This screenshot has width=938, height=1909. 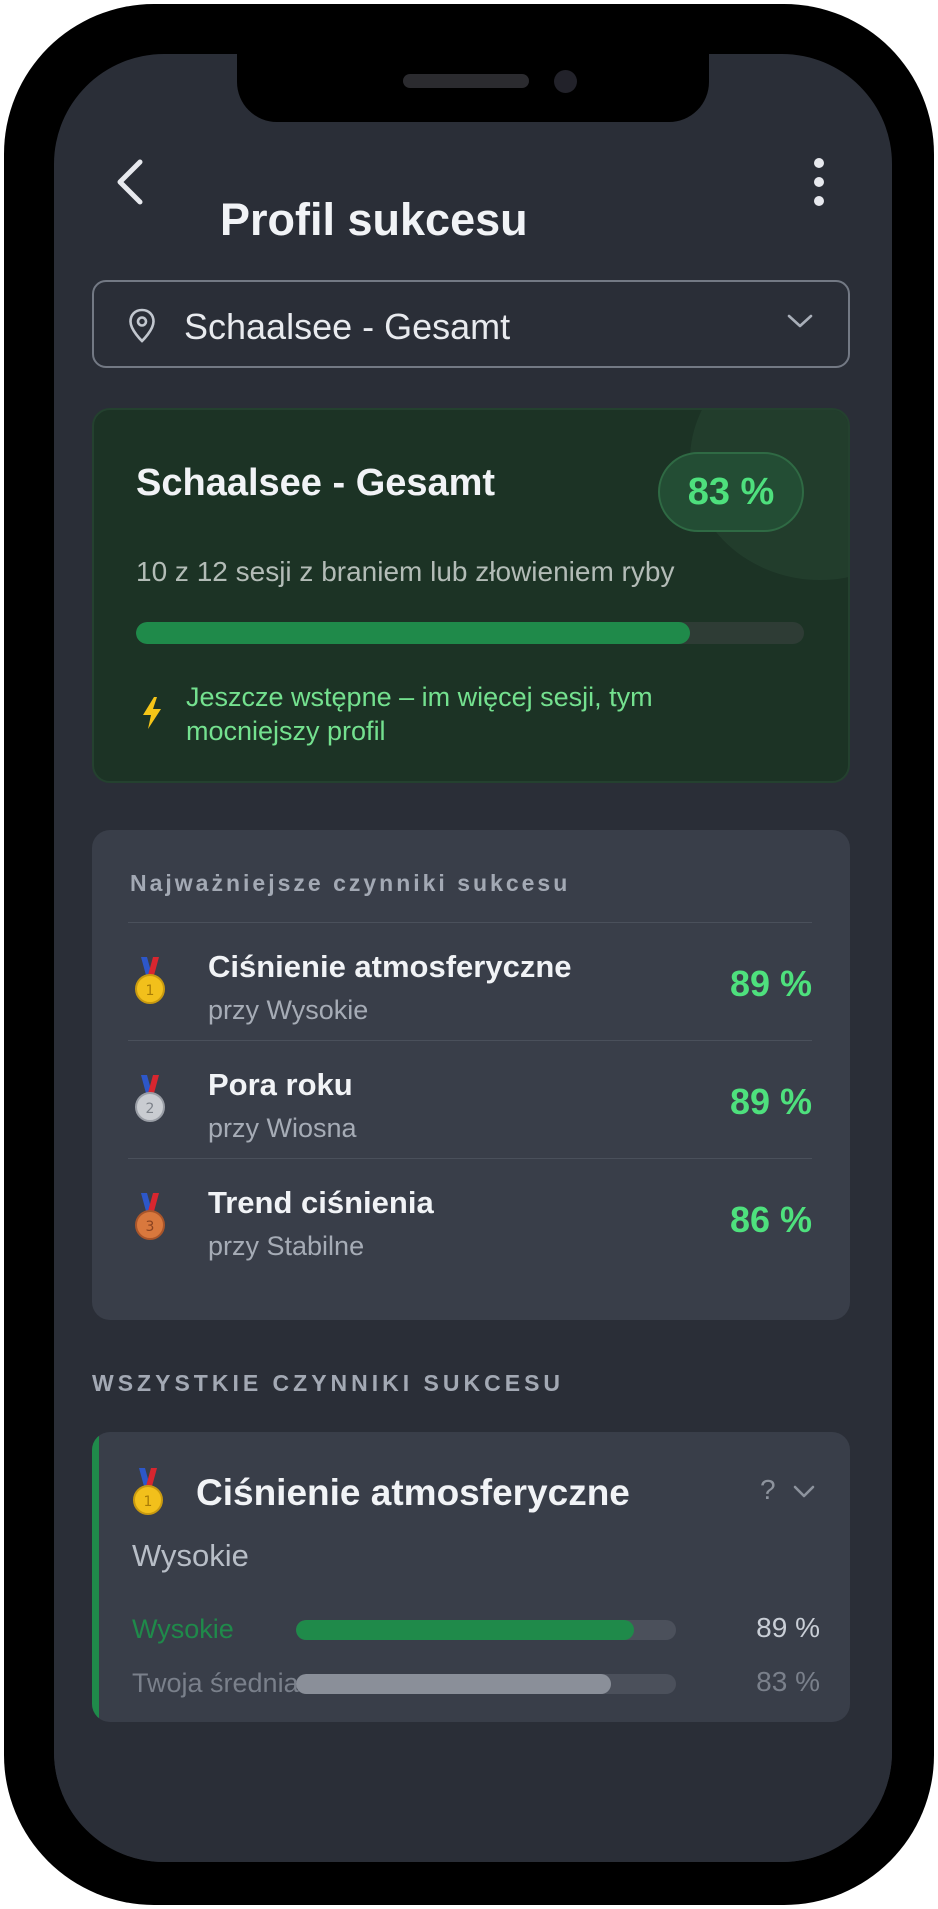 I want to click on bronze-medal-icon: 3, so click(x=150, y=1220).